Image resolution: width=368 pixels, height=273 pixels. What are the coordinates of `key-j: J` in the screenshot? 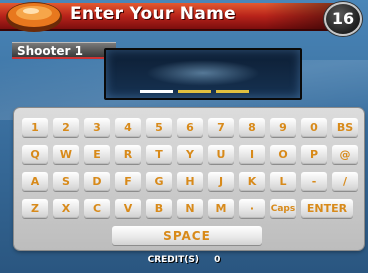 It's located at (221, 181).